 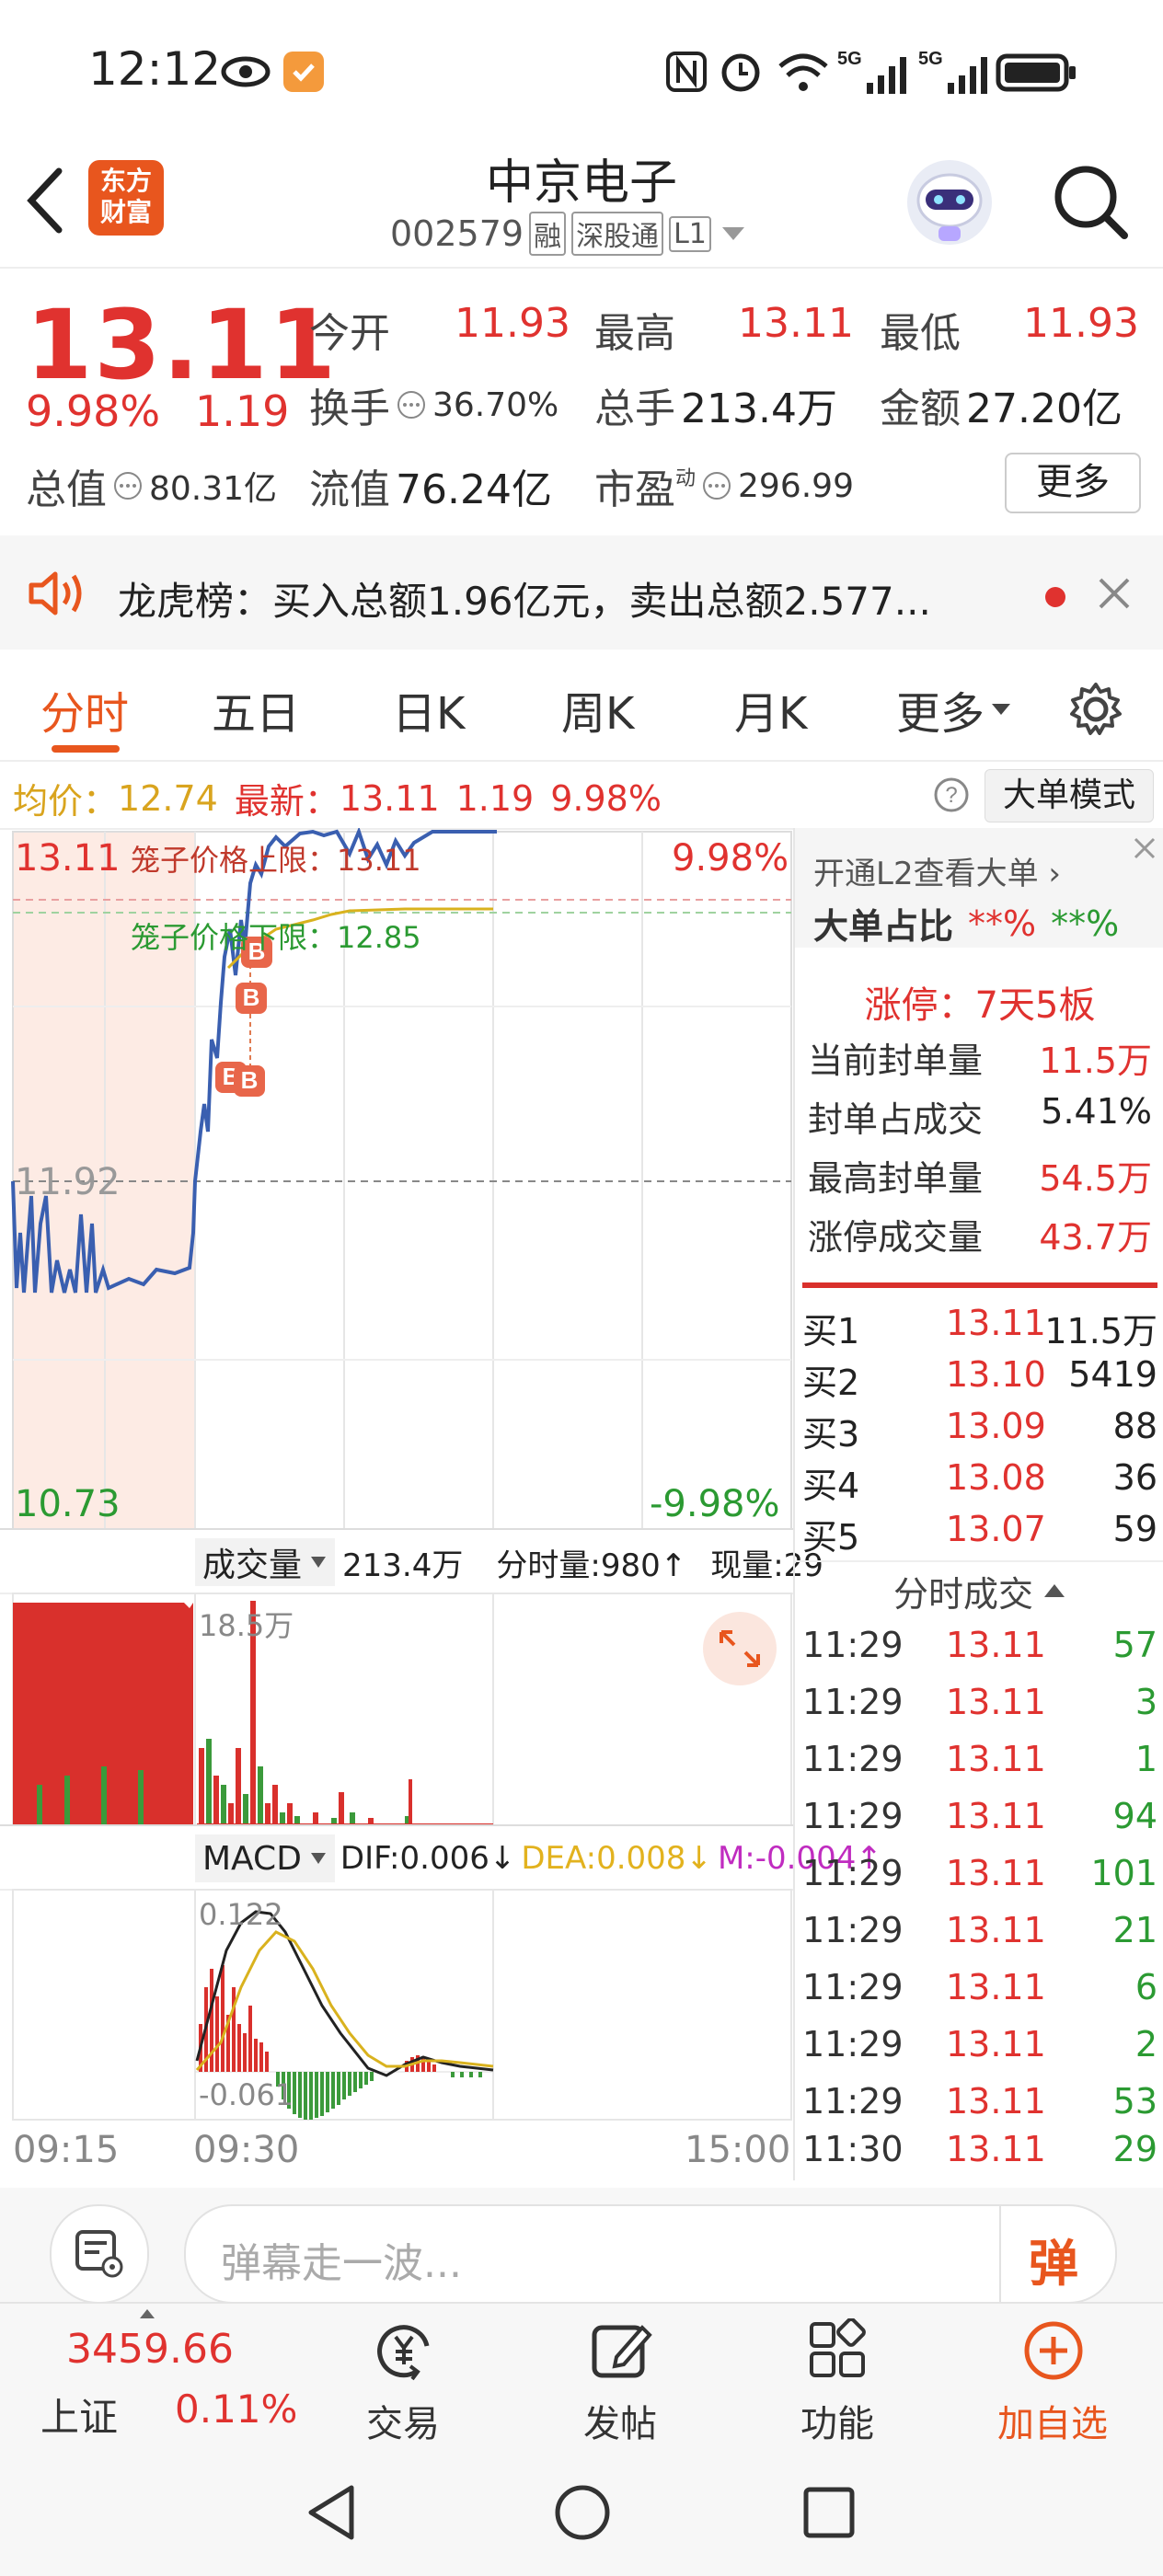 I want to click on bid-volume: 5419, so click(x=1113, y=1374).